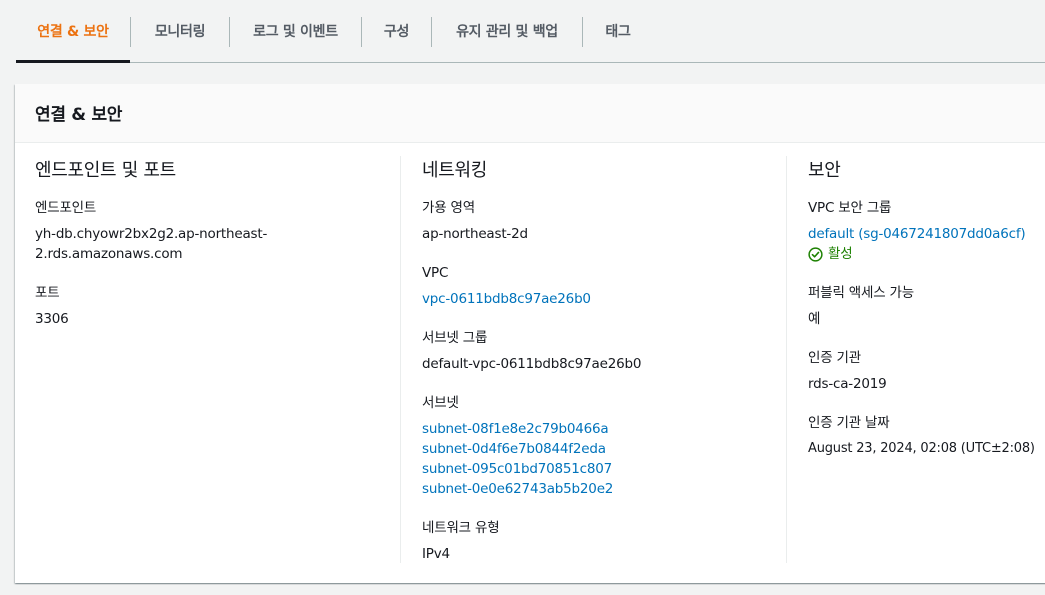 Image resolution: width=1045 pixels, height=595 pixels. What do you see at coordinates (396, 31) in the screenshot?
I see `tab-configuration: 구성` at bounding box center [396, 31].